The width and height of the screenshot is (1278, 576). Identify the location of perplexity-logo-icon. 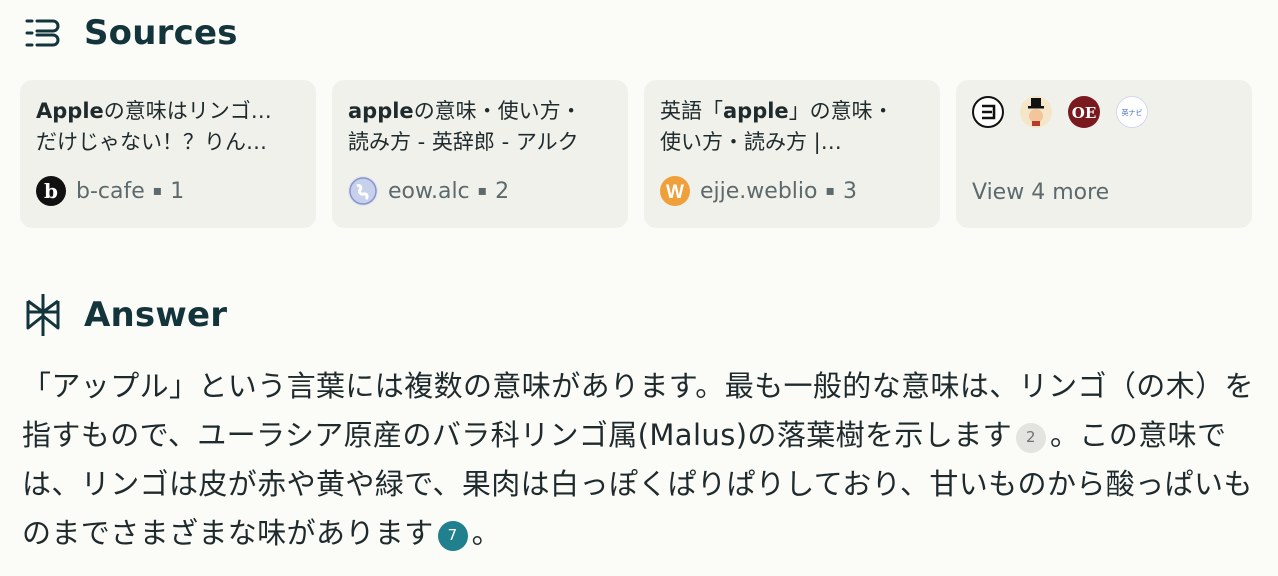
(43, 315).